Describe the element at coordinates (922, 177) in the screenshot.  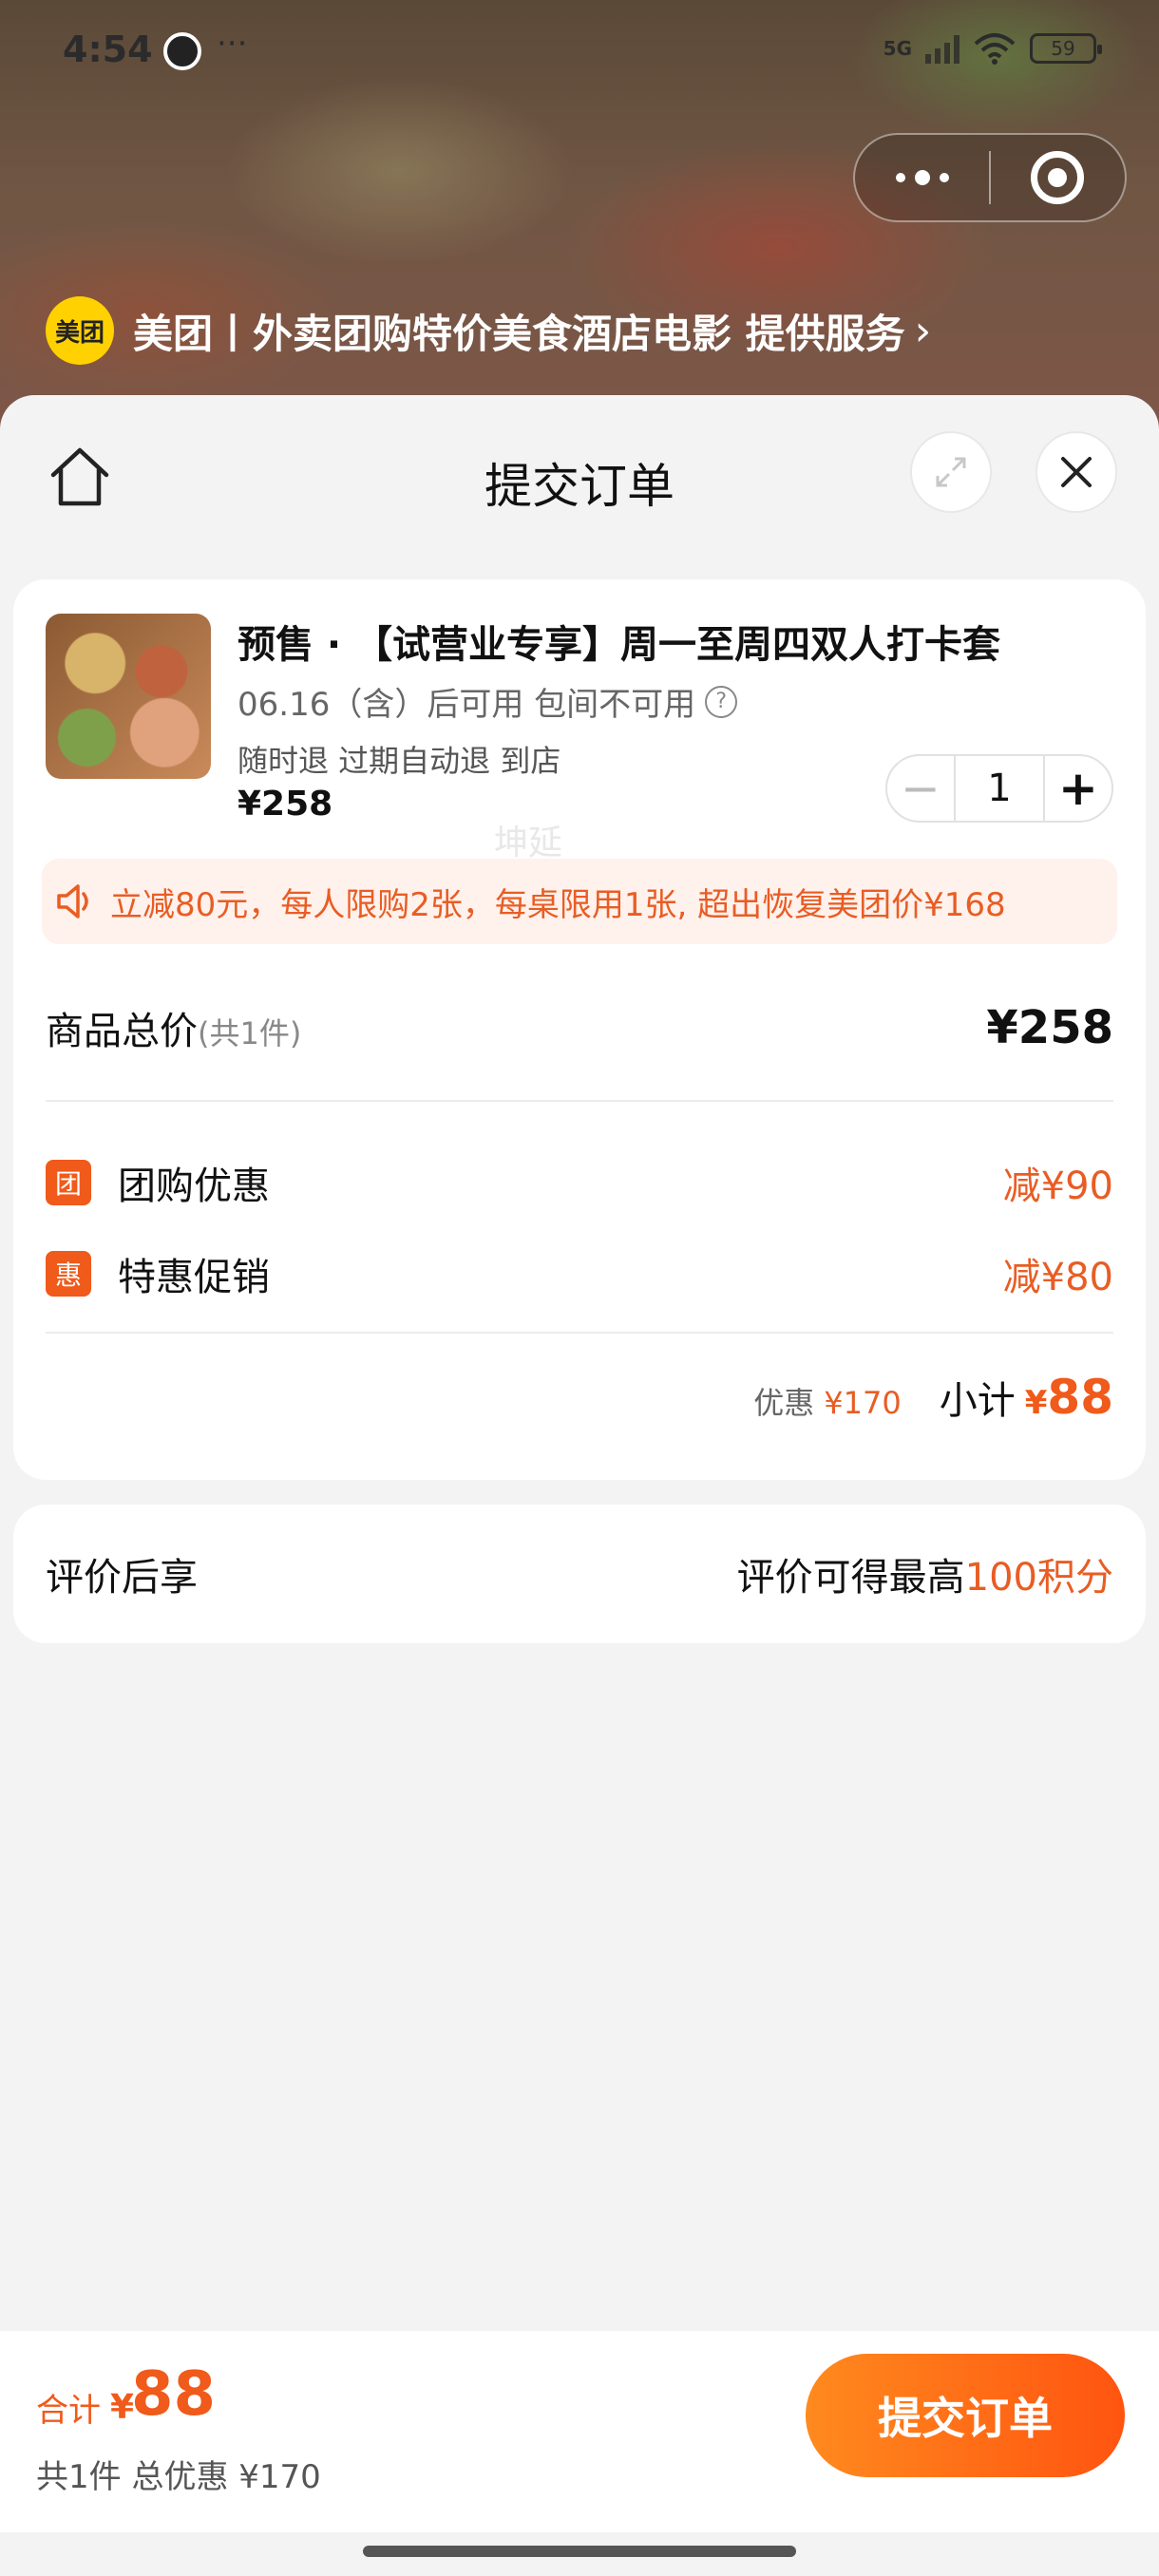
I see `more-menu-button` at that location.